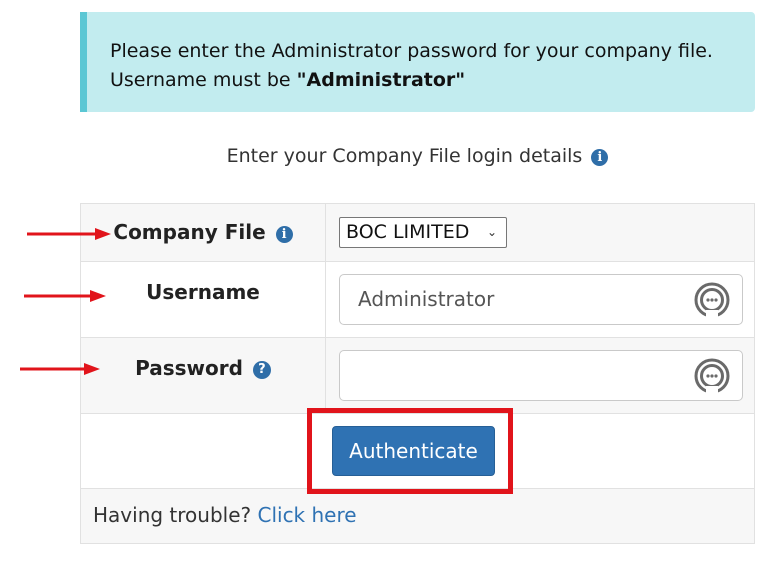 The width and height of the screenshot is (767, 563). I want to click on annotation-arrow-password, so click(60, 369).